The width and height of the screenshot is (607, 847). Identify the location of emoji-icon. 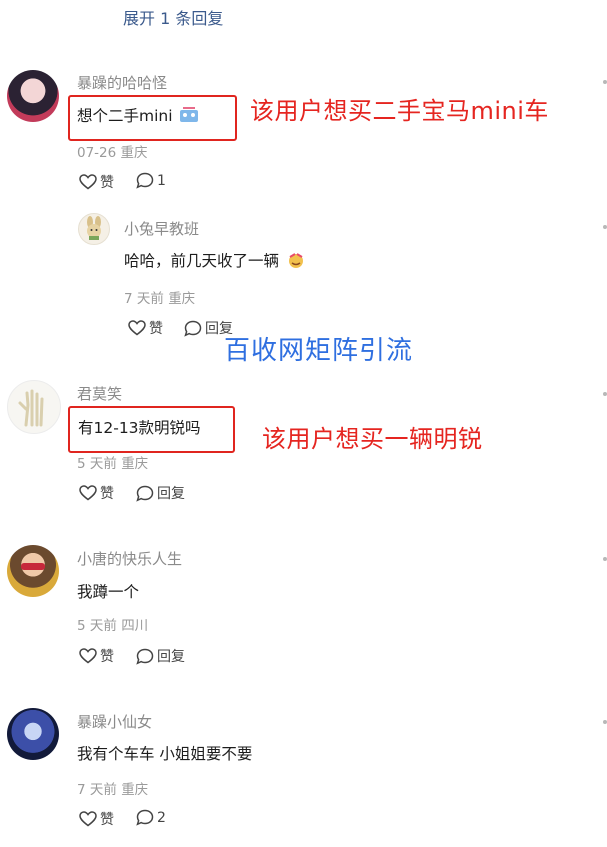
(296, 262).